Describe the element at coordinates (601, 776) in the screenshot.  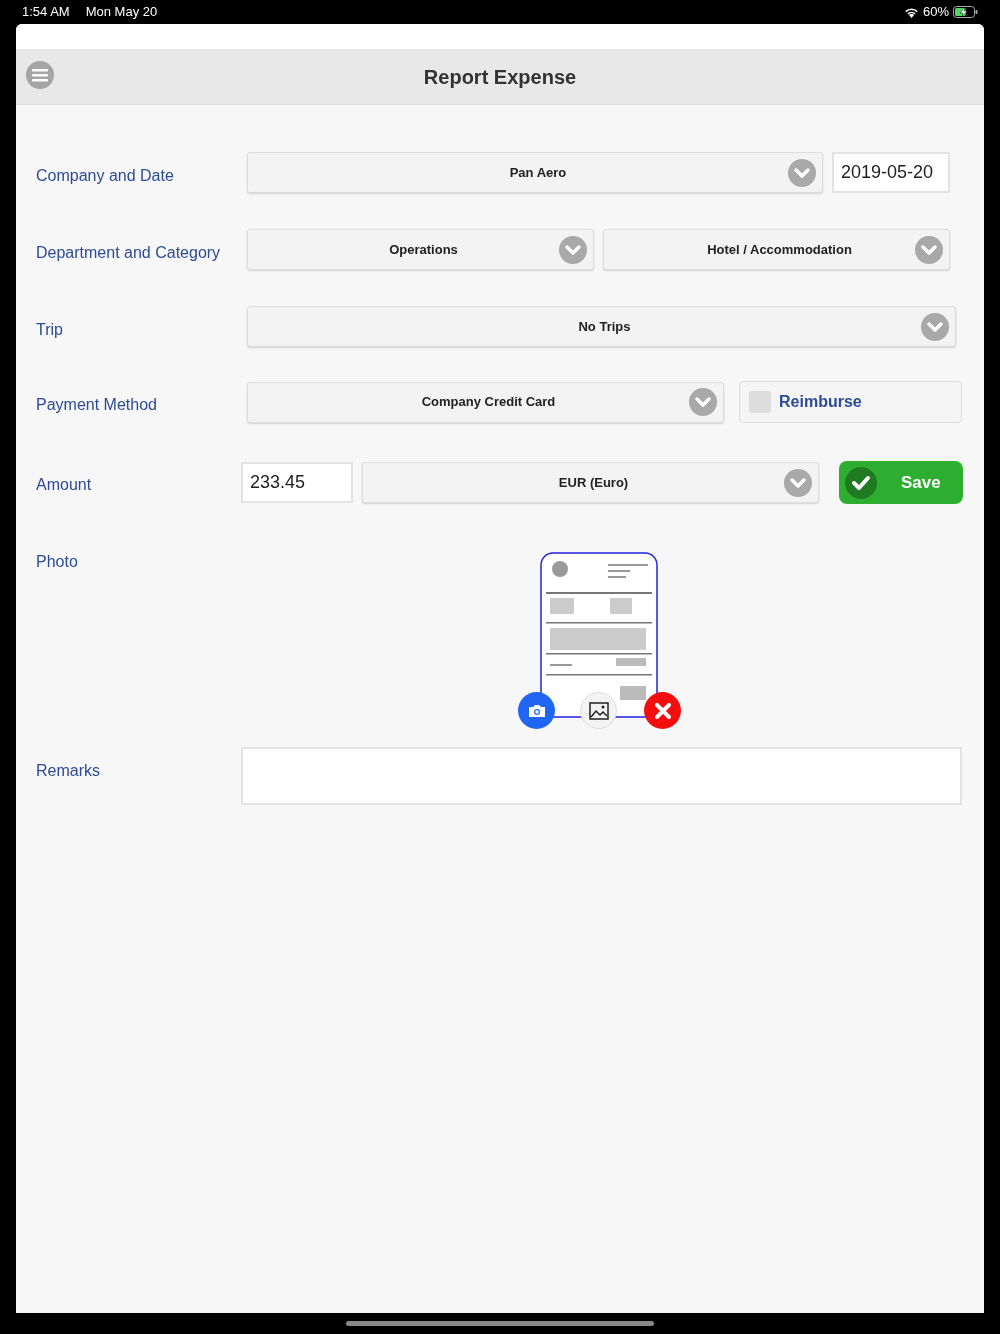
I see `remarks-field` at that location.